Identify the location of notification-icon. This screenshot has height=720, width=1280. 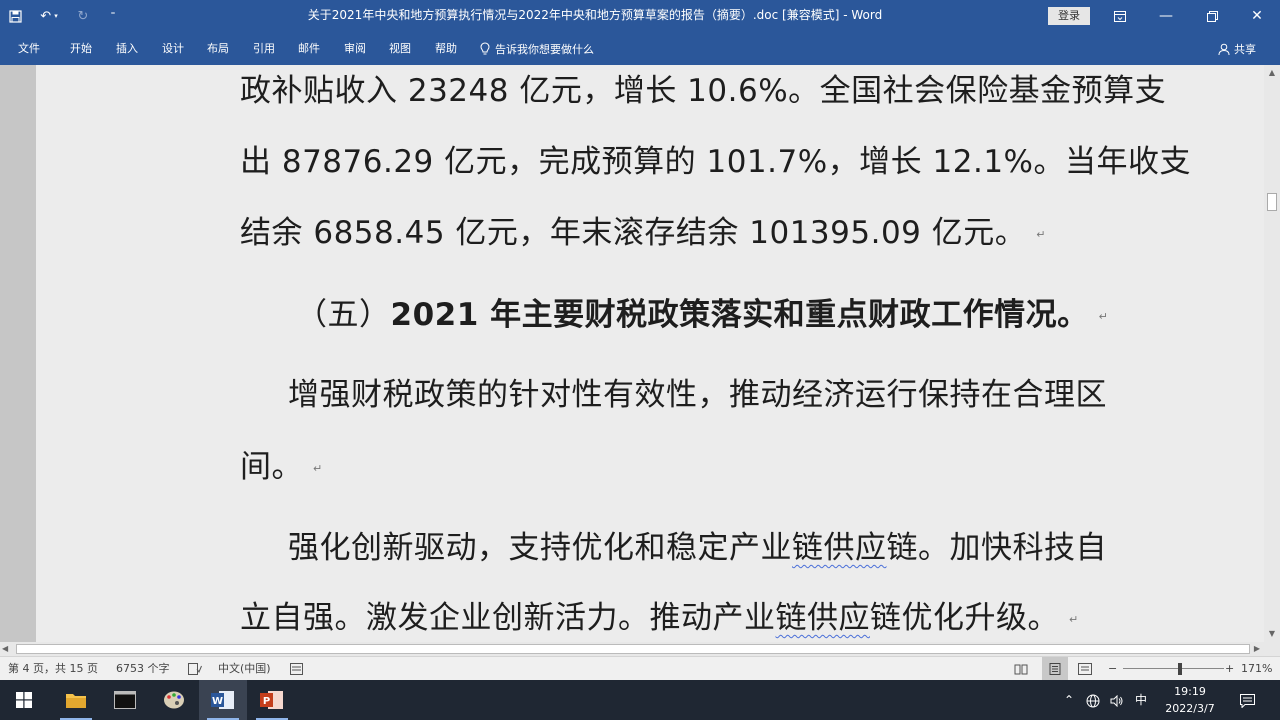
(1247, 701).